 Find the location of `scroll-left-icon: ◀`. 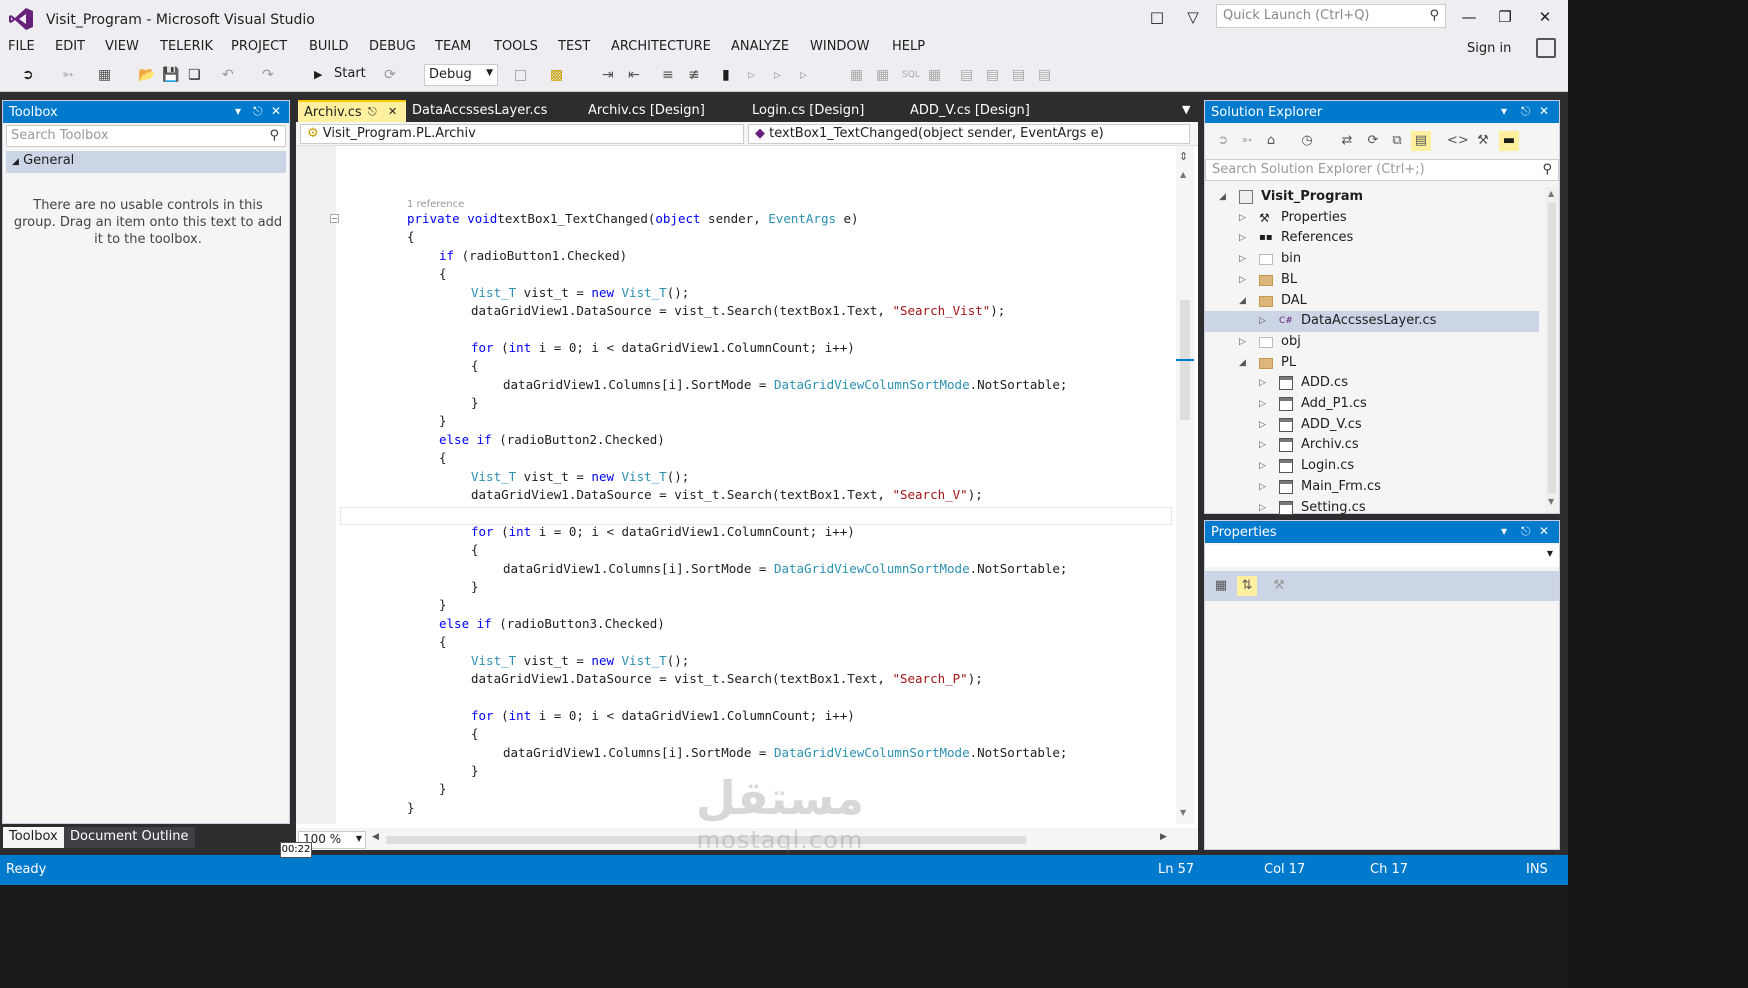

scroll-left-icon: ◀ is located at coordinates (375, 837).